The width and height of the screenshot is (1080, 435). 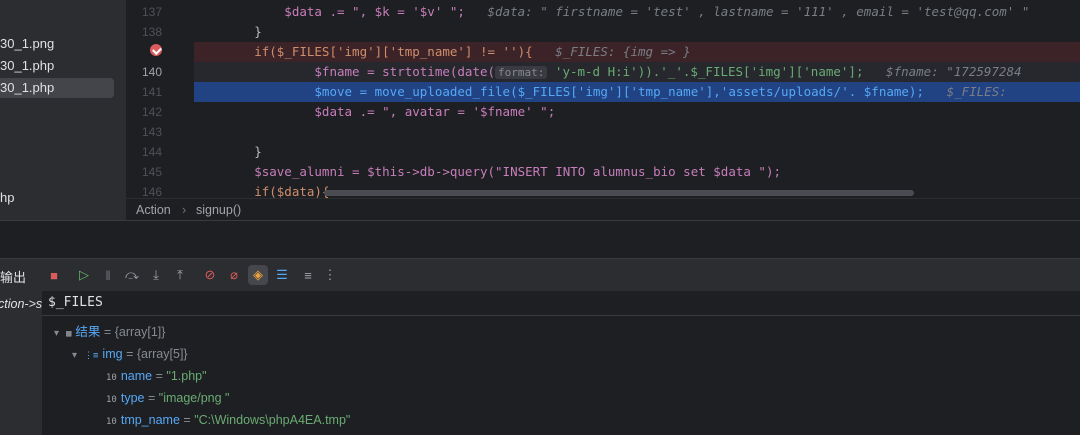 What do you see at coordinates (150, 420) in the screenshot?
I see `variable-name: tmp_name` at bounding box center [150, 420].